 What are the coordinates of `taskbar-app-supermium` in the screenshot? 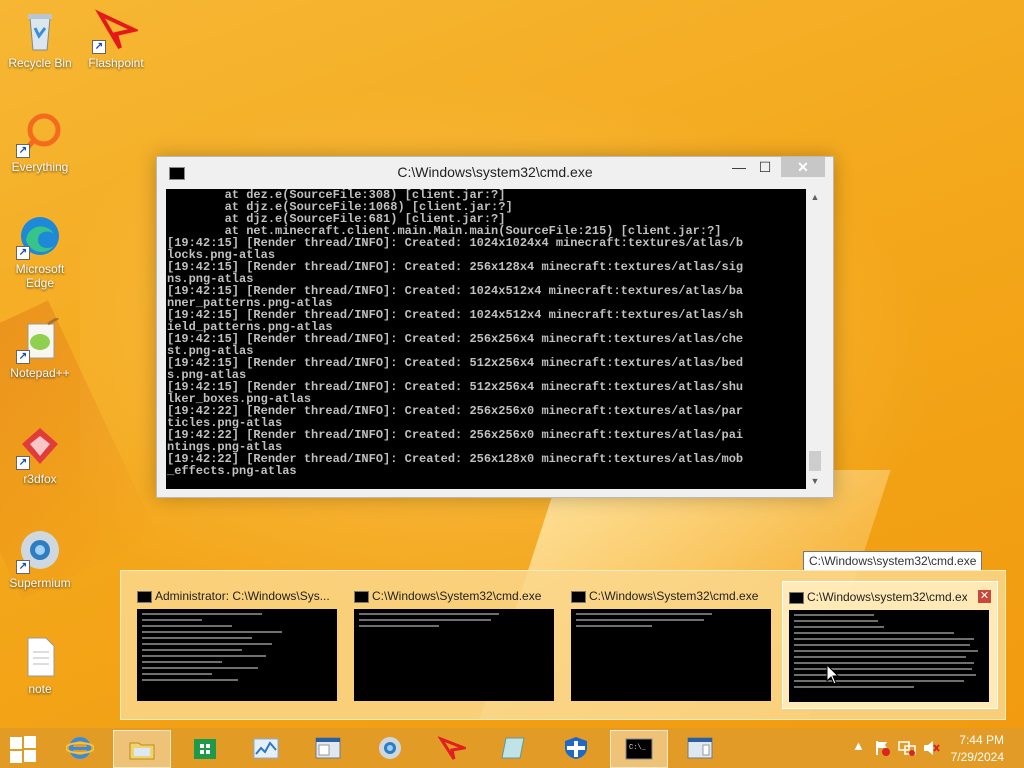 It's located at (390, 748).